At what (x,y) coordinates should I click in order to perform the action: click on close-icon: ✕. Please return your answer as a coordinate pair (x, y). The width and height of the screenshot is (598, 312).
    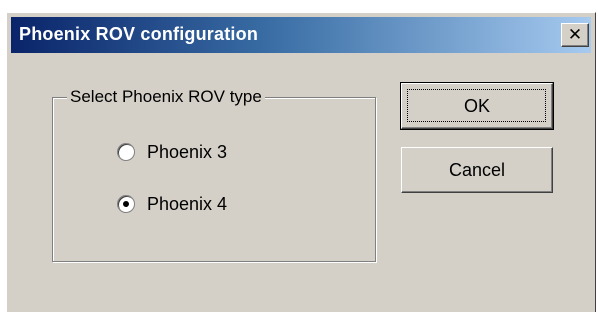
    Looking at the image, I should click on (575, 34).